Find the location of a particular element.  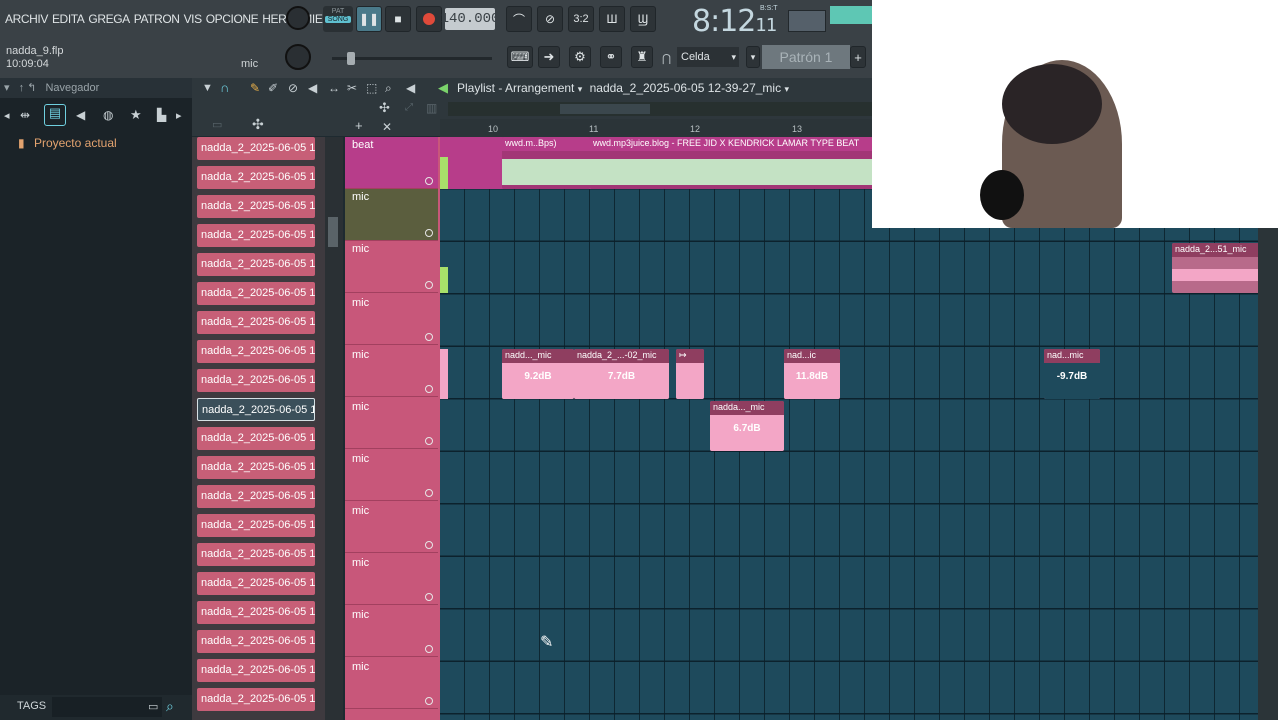

audio-clip: ↦ is located at coordinates (690, 374).